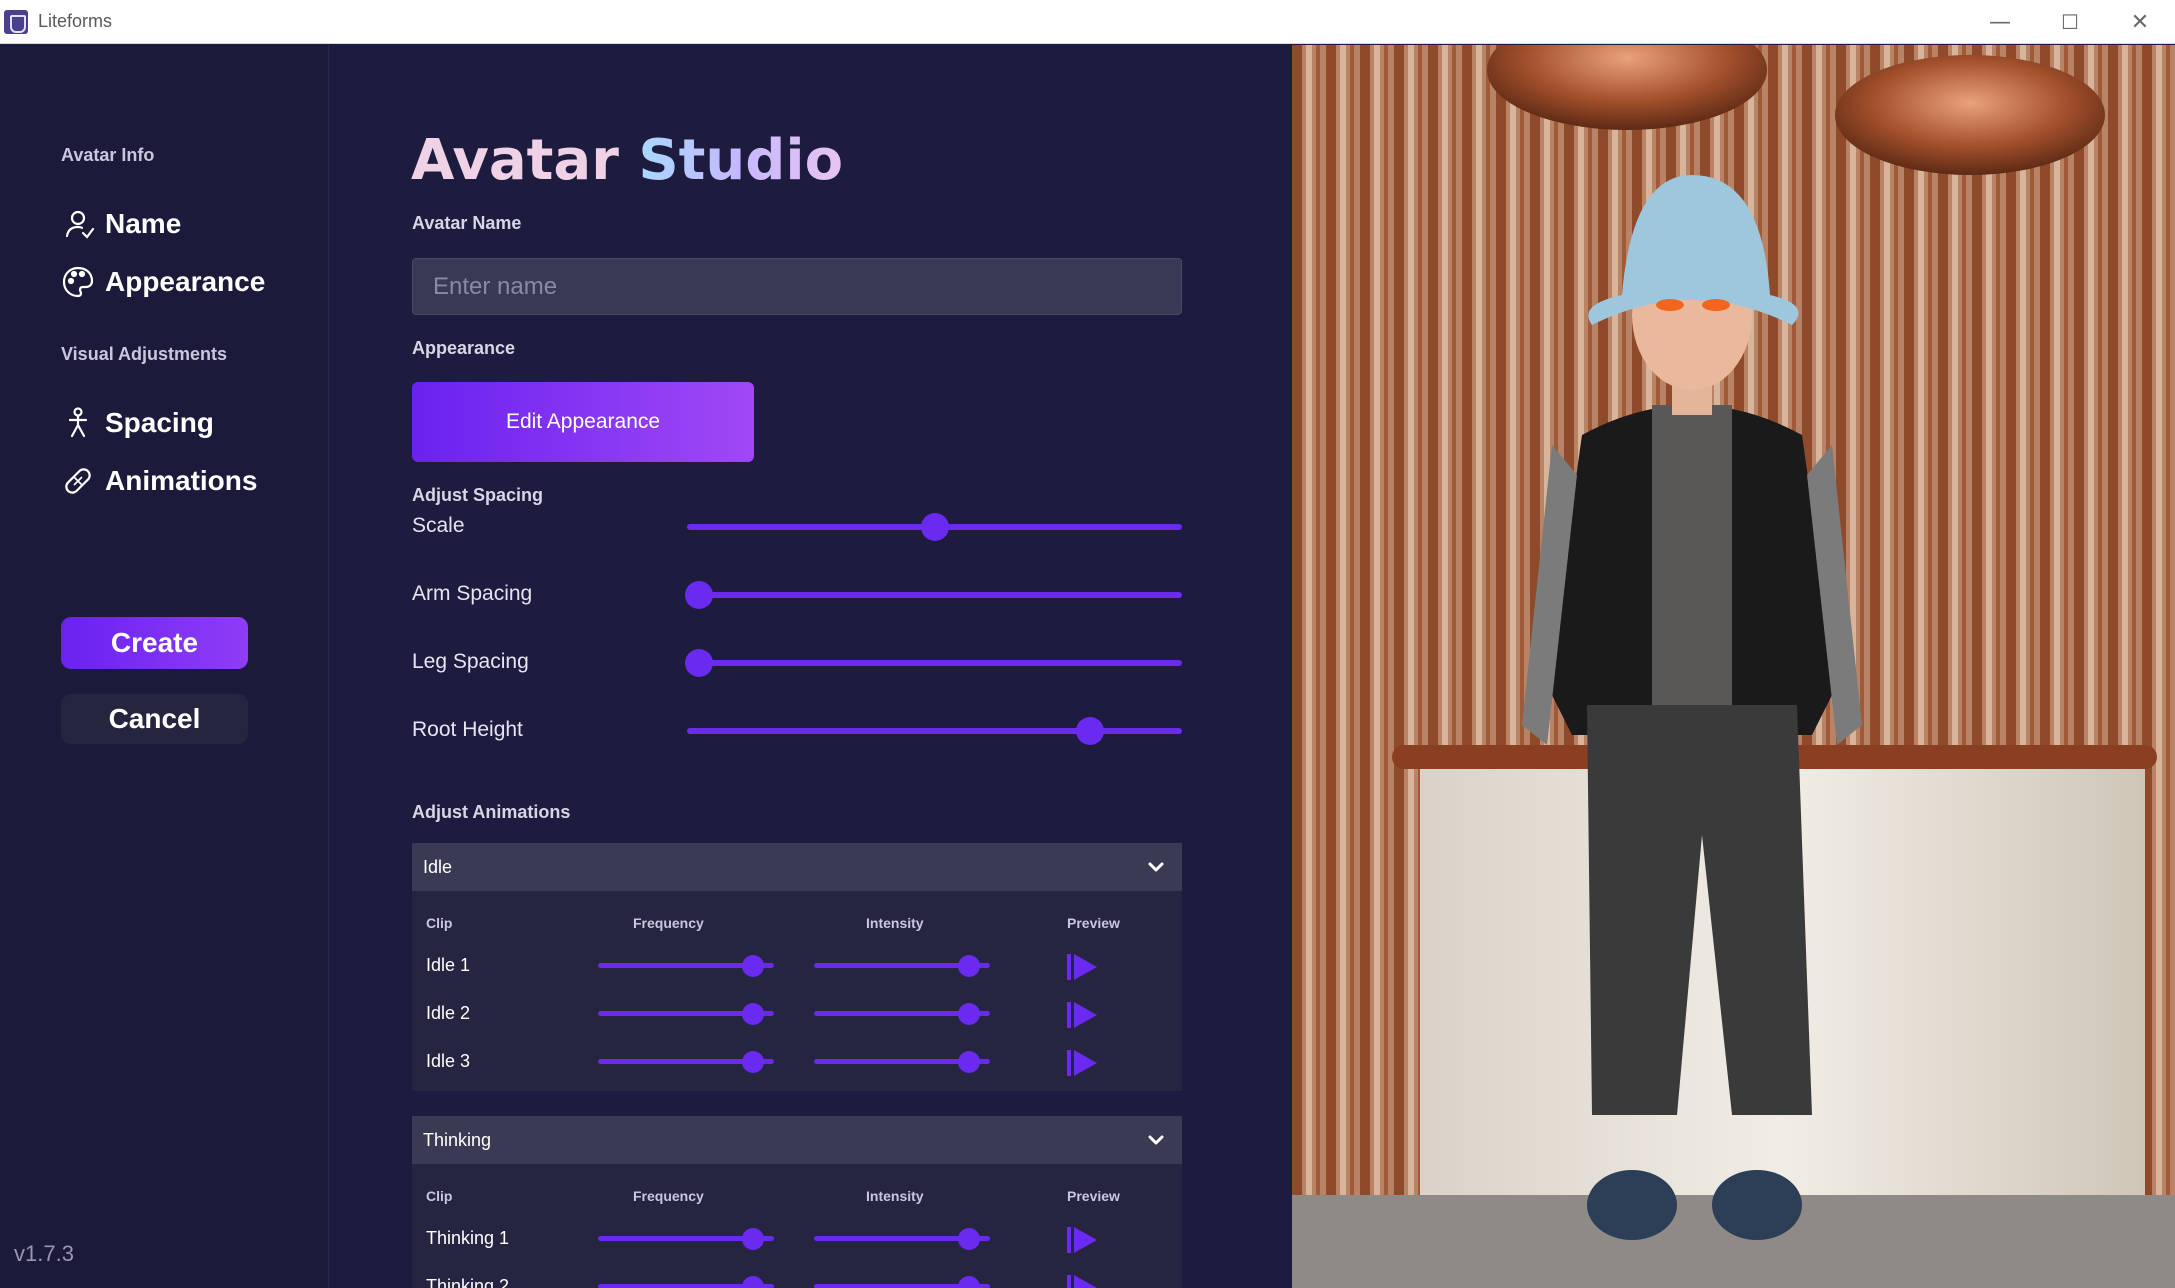 This screenshot has width=2175, height=1288. Describe the element at coordinates (144, 354) in the screenshot. I see `sidebar-section-visual-adjustments: Visual Adjustments` at that location.